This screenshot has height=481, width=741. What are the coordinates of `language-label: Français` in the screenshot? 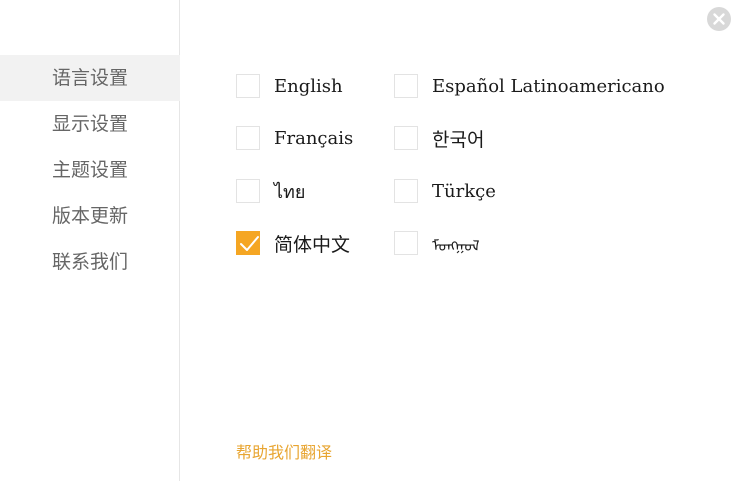 It's located at (314, 138).